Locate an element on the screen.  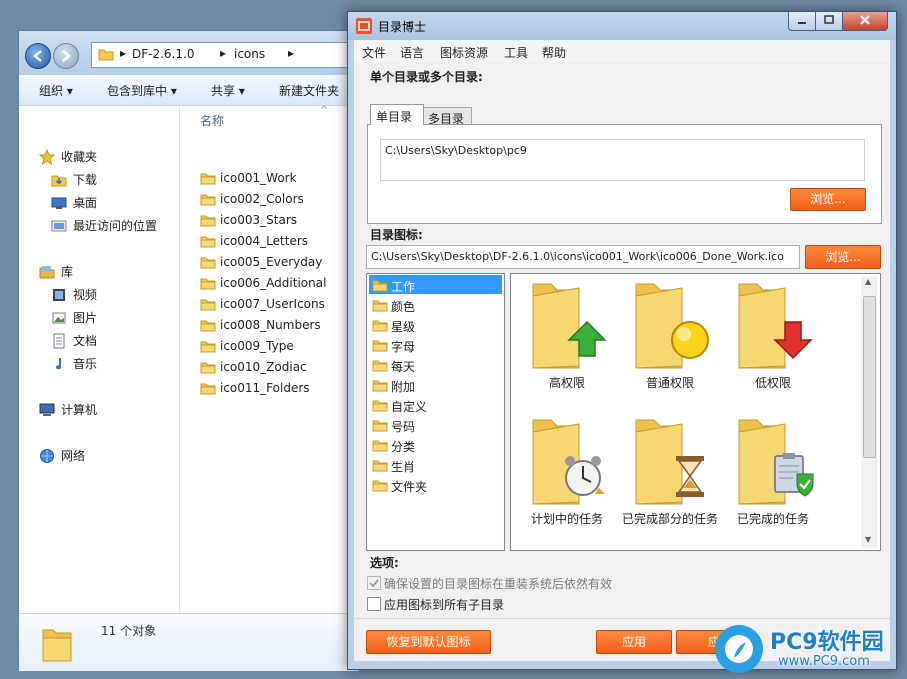
scroll-down-icon: ▼ is located at coordinates (868, 539).